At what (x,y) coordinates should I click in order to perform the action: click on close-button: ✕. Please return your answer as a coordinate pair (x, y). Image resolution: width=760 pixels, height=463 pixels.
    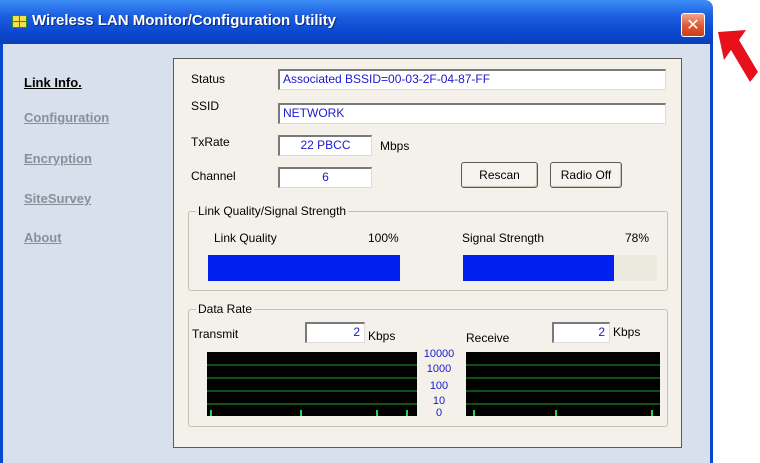
    Looking at the image, I should click on (693, 25).